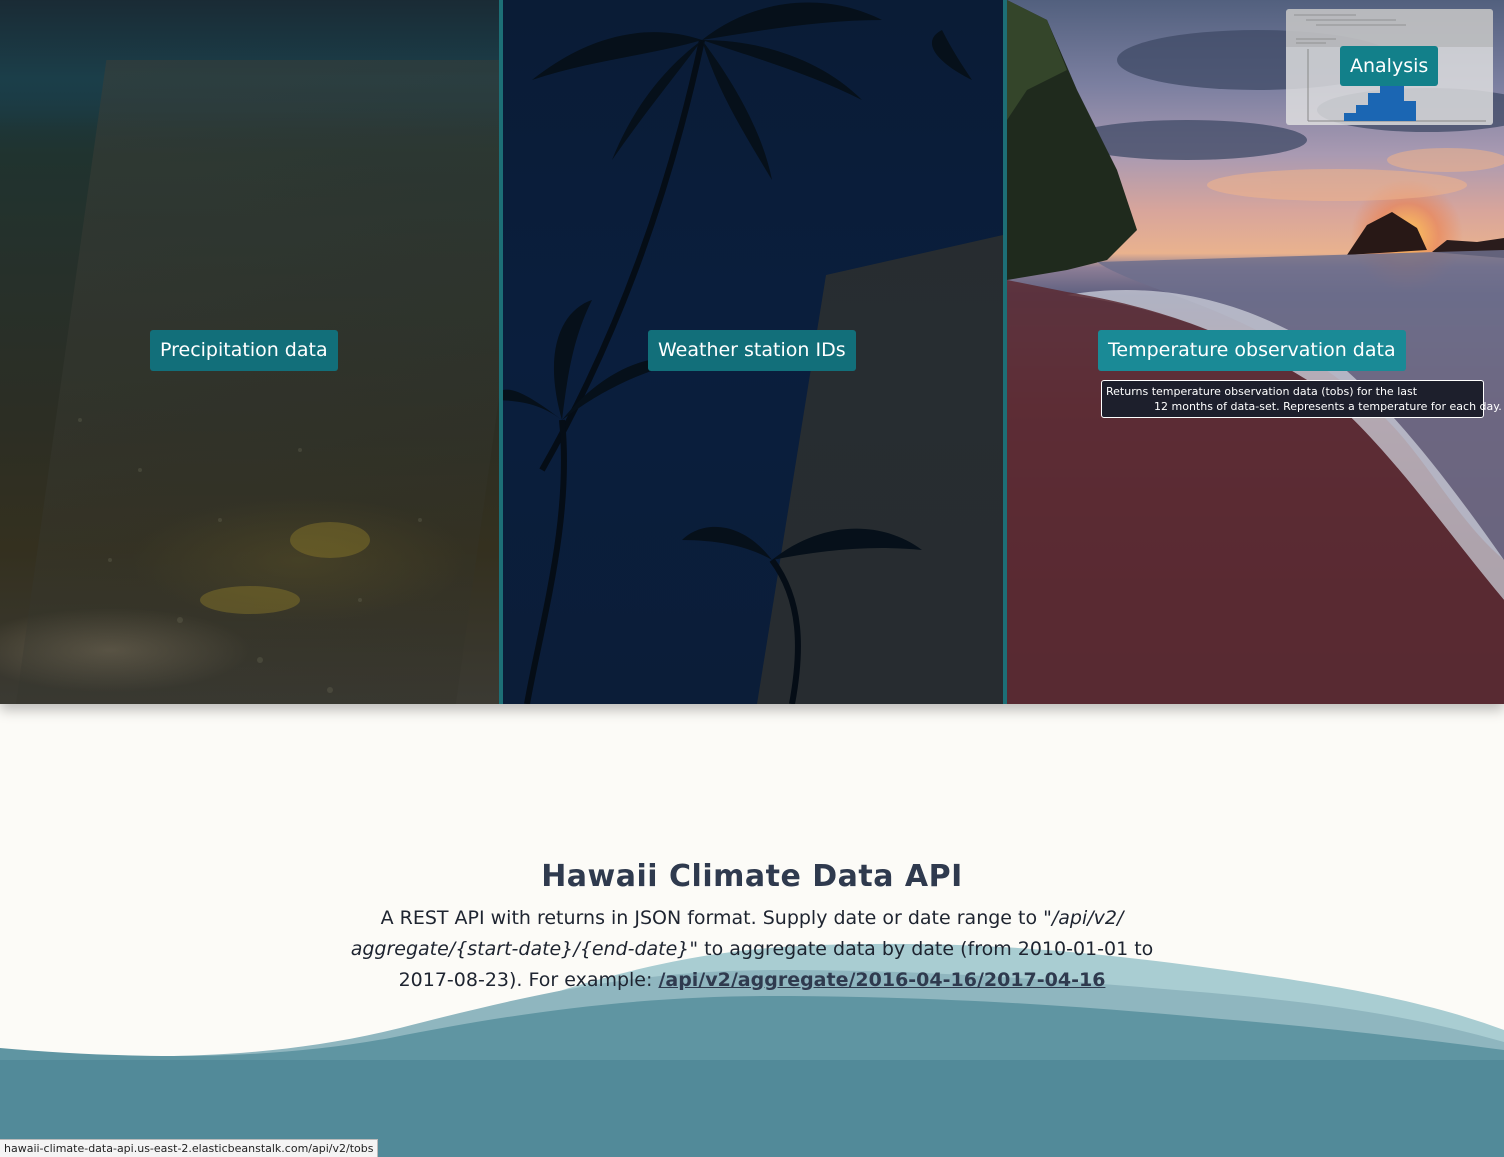 The image size is (1504, 1157). Describe the element at coordinates (1252, 350) in the screenshot. I see `temperature-button: Temperature observation data` at that location.